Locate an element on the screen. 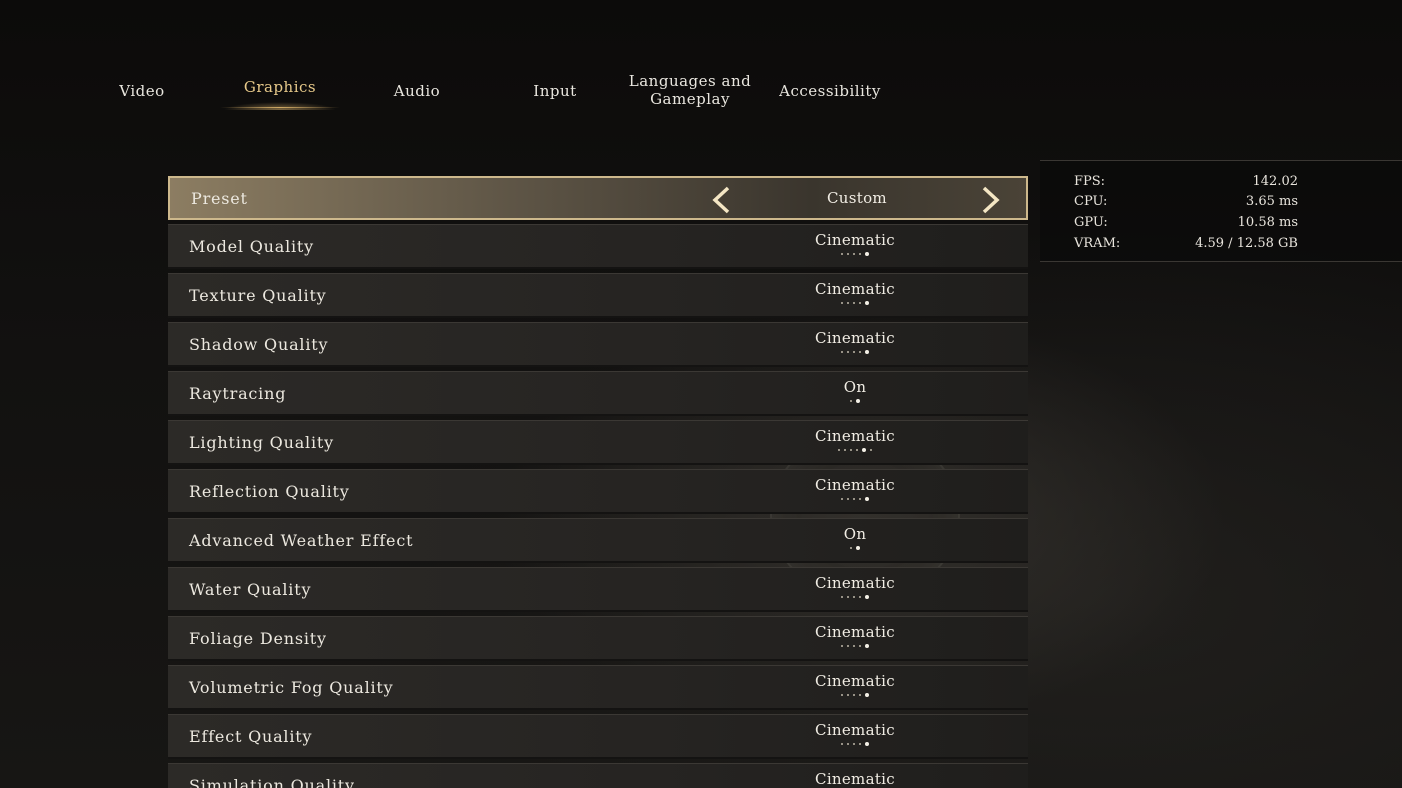 Image resolution: width=1402 pixels, height=788 pixels. setting-row: Volumetric Fog Quality Cinematic is located at coordinates (598, 687).